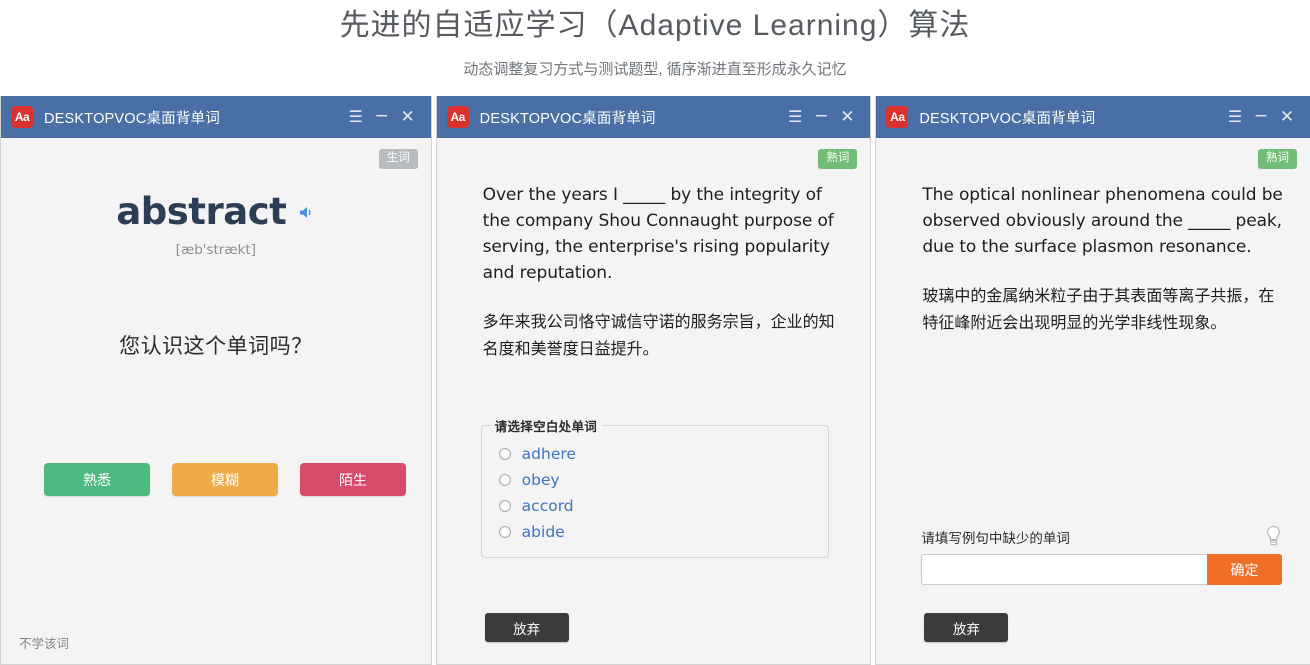  I want to click on option-row-adhere: adhere, so click(655, 454).